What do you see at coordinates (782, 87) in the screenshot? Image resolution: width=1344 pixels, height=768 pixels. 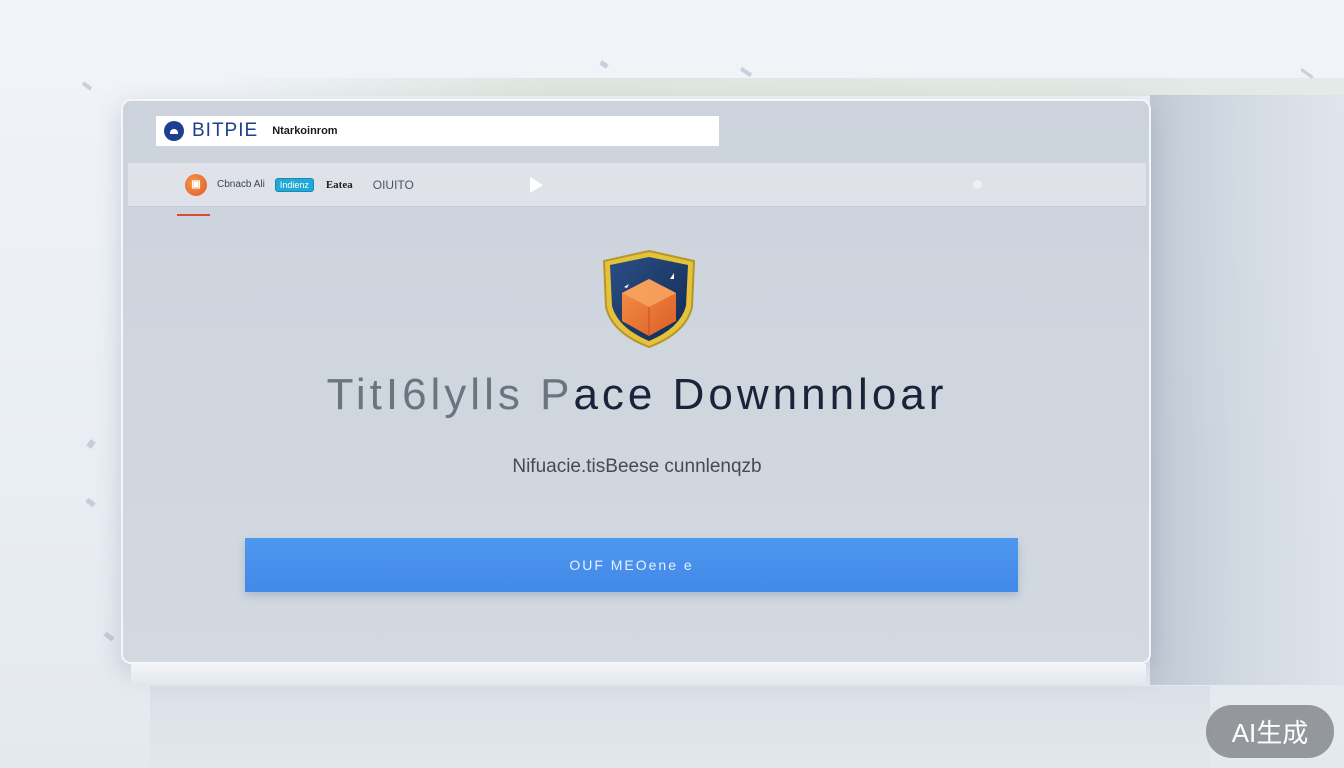 I see `background-band` at bounding box center [782, 87].